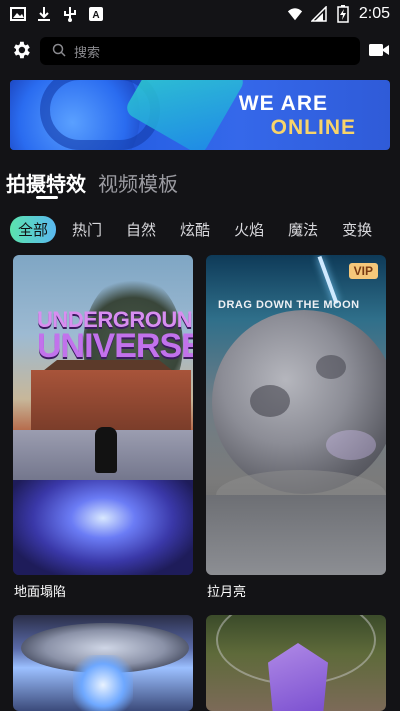  What do you see at coordinates (33, 229) in the screenshot?
I see `chip-all: 全部` at bounding box center [33, 229].